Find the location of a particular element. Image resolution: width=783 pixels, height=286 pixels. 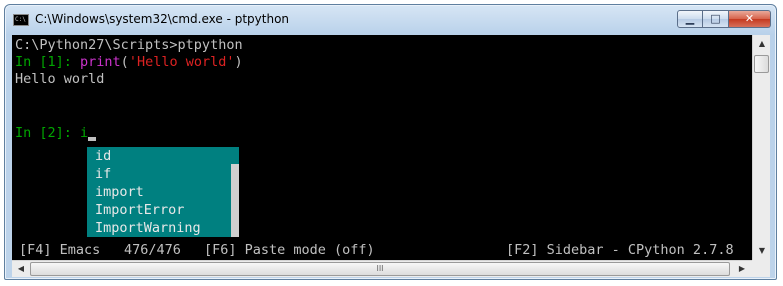

console-line: C:\Python27\Scripts>ptpython is located at coordinates (129, 45).